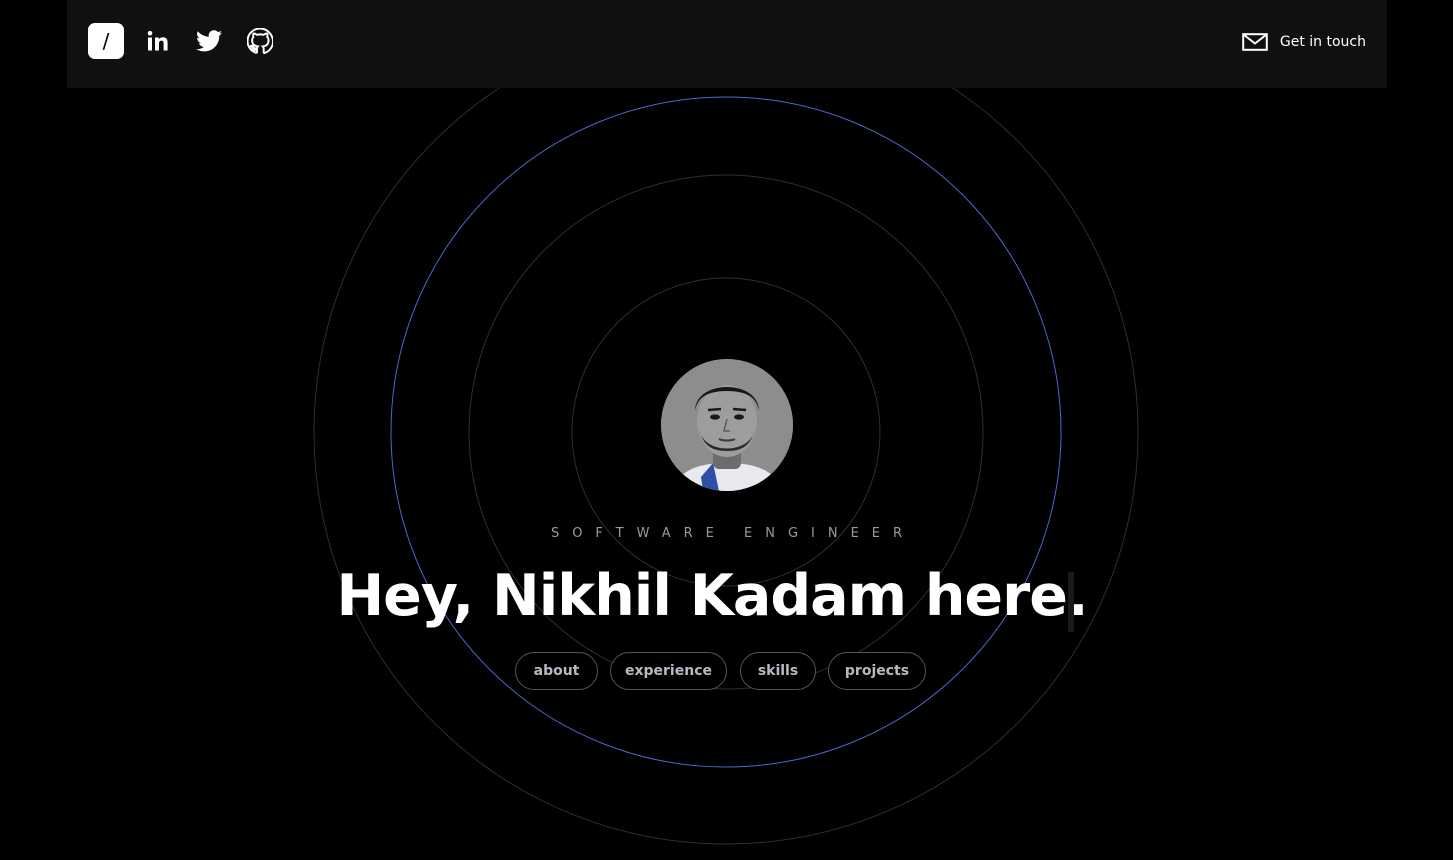  I want to click on logo-glyph: /, so click(106, 41).